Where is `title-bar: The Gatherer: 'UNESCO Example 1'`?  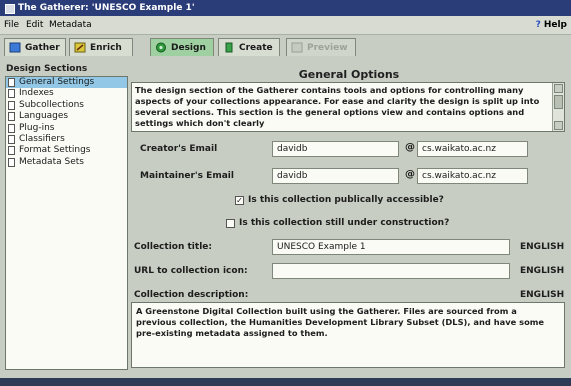
title-bar: The Gatherer: 'UNESCO Example 1' is located at coordinates (285, 8).